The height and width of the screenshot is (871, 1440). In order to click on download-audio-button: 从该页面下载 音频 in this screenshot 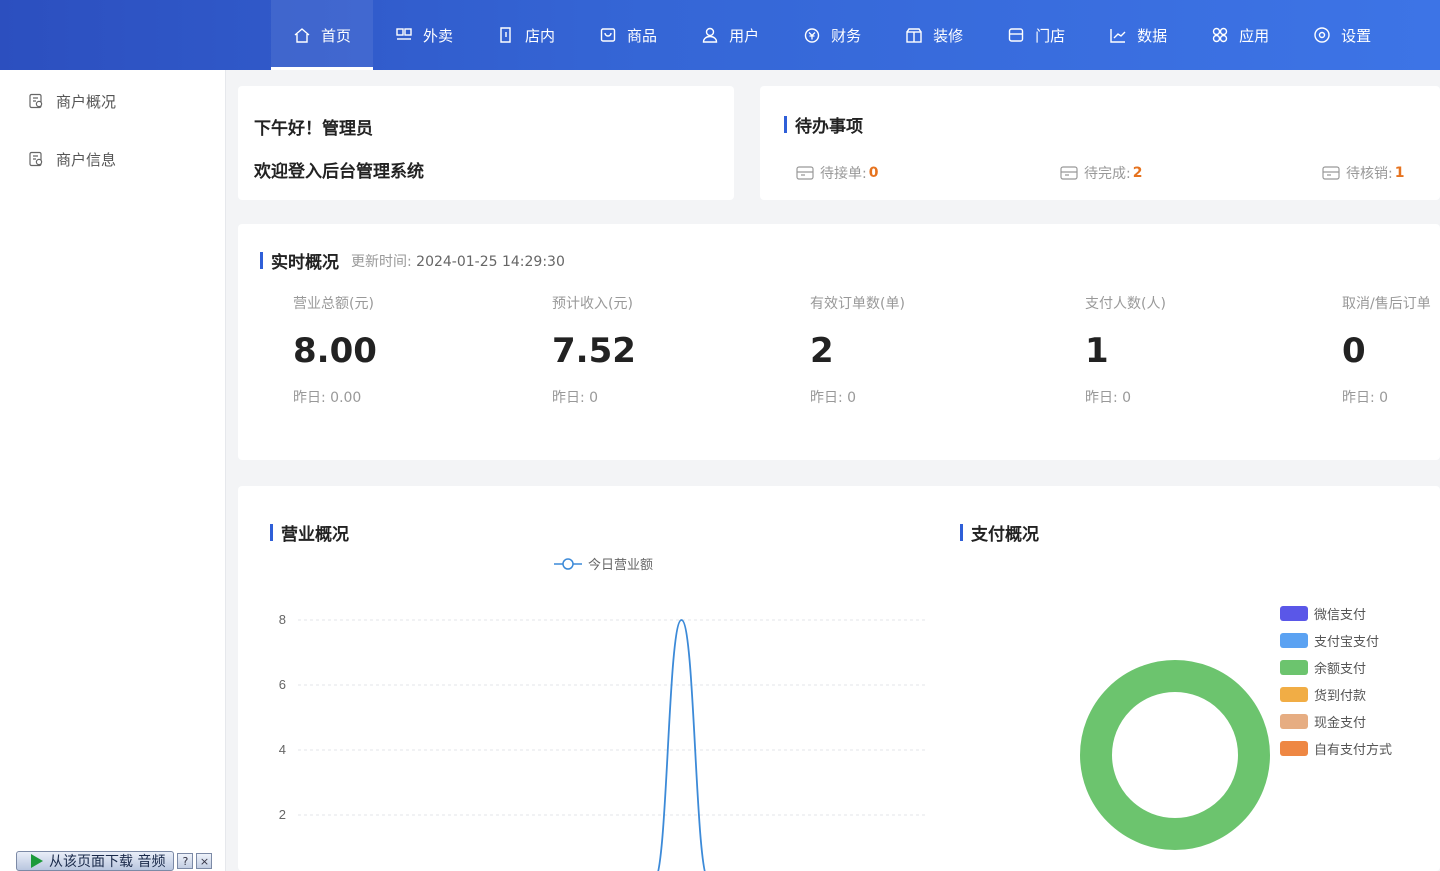, I will do `click(95, 861)`.